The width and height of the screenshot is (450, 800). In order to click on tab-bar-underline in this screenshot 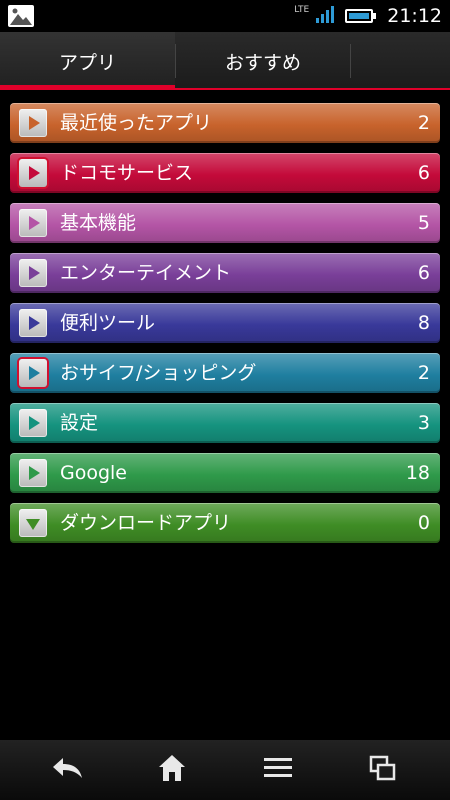, I will do `click(225, 89)`.